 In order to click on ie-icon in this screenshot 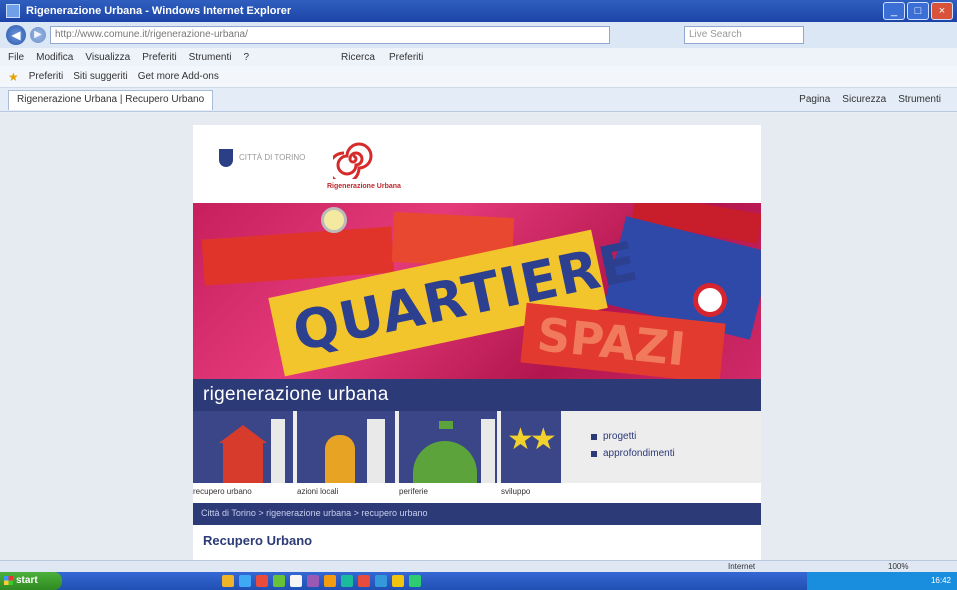, I will do `click(13, 11)`.